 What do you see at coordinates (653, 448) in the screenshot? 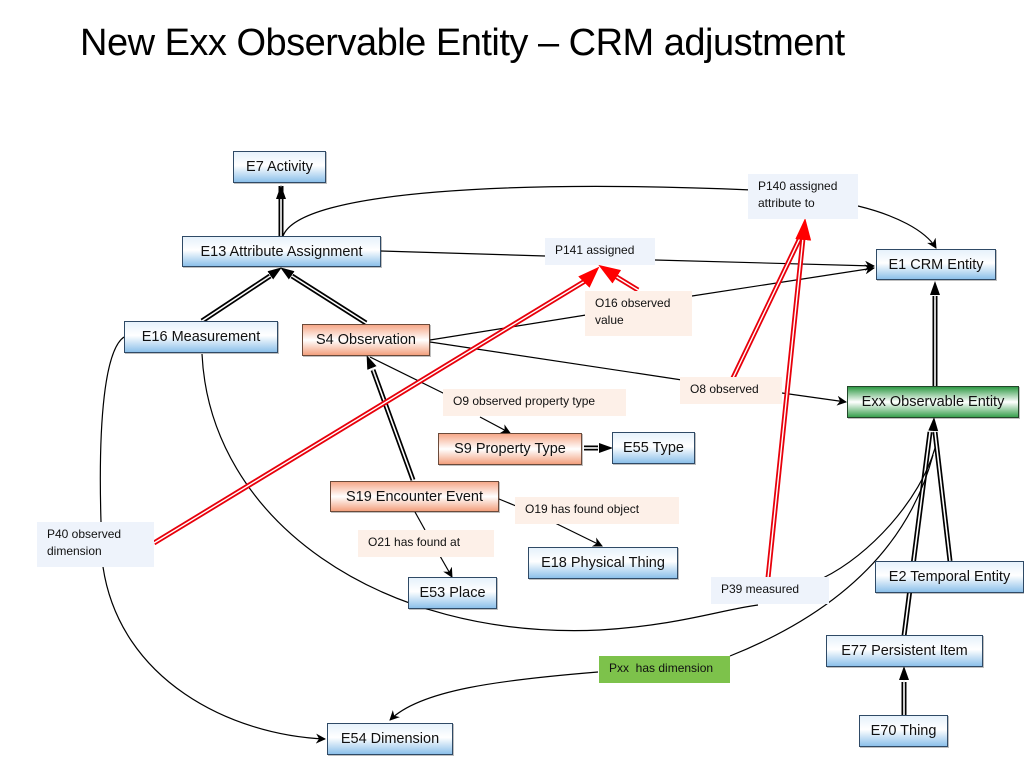
I see `node-e55-type: E55 Type` at bounding box center [653, 448].